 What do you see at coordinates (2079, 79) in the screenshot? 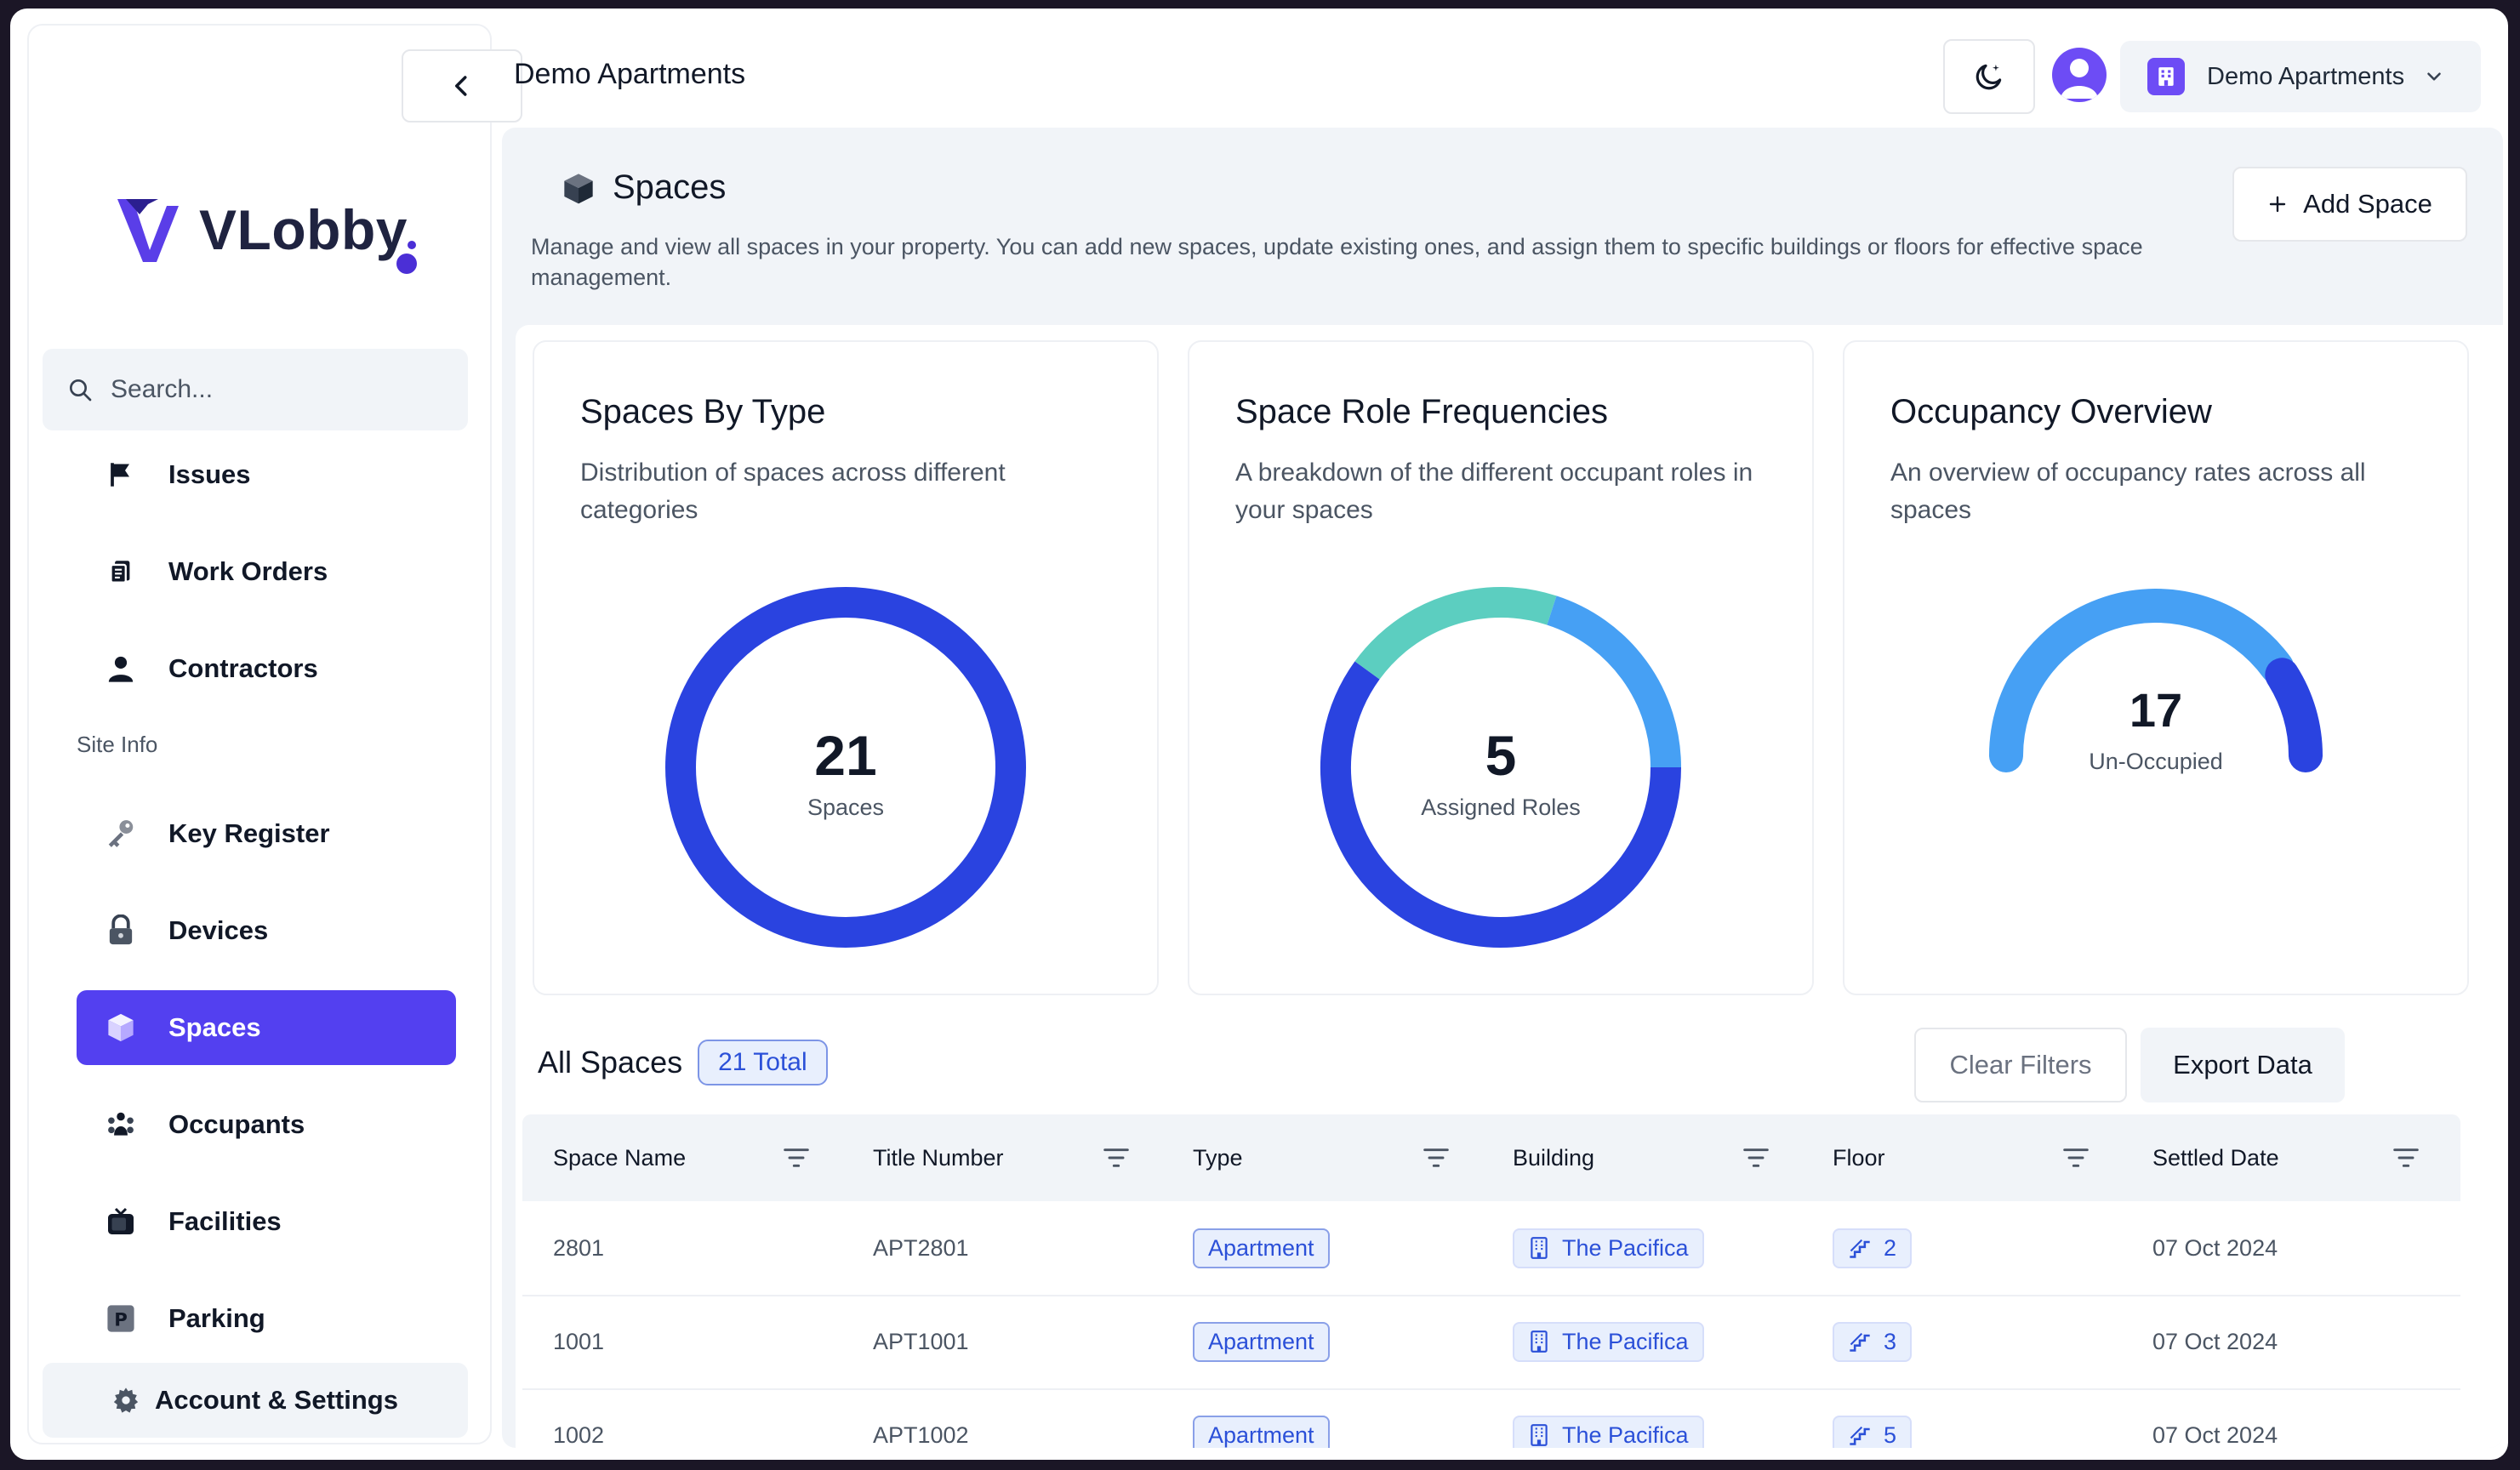
I see `user-avatar-icon` at bounding box center [2079, 79].